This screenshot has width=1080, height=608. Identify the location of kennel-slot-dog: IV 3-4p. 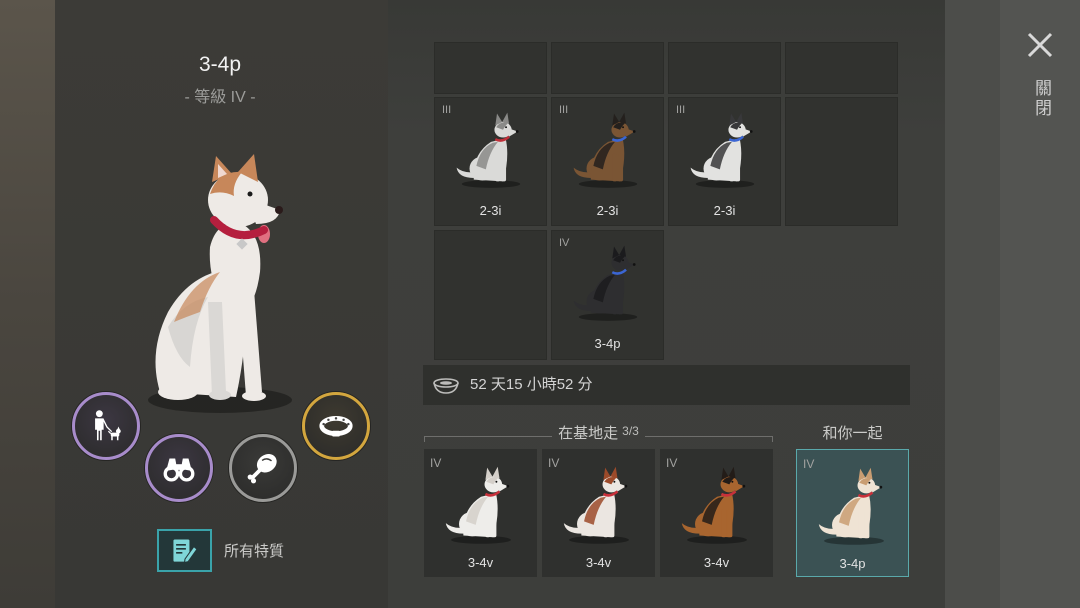
(607, 295).